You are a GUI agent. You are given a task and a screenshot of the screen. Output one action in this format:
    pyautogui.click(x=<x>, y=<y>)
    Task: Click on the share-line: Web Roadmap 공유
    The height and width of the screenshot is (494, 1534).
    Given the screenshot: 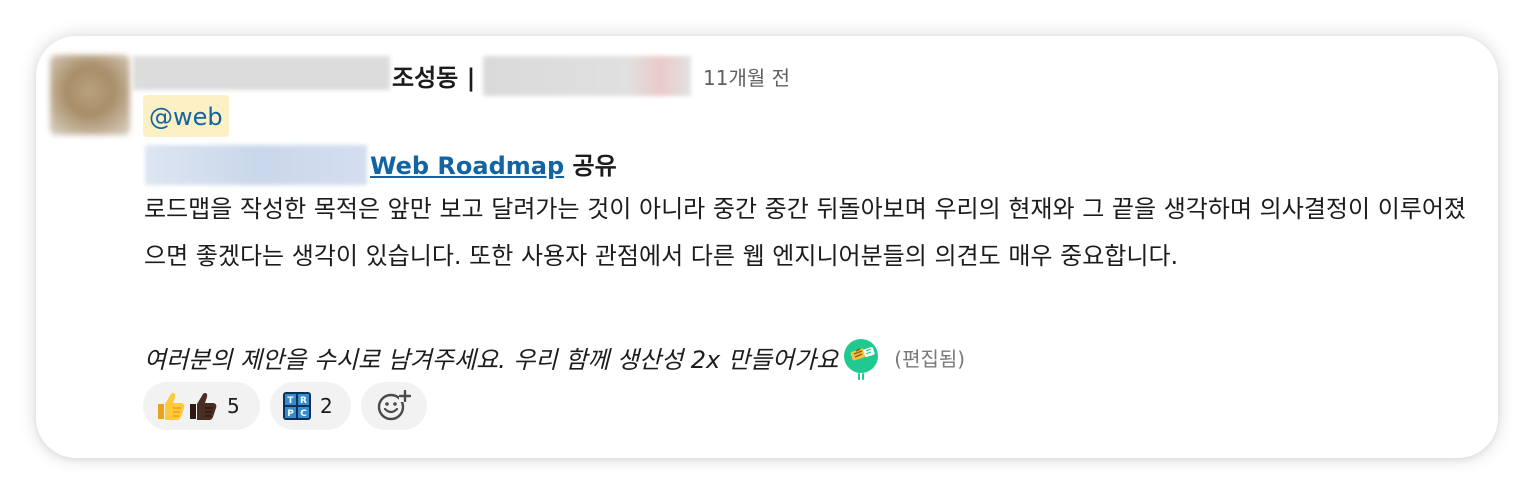 What is the action you would take?
    pyautogui.click(x=493, y=163)
    